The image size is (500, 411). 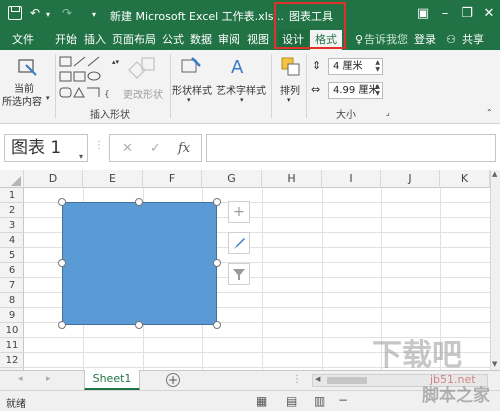 I want to click on plus-icon: +, so click(x=239, y=212).